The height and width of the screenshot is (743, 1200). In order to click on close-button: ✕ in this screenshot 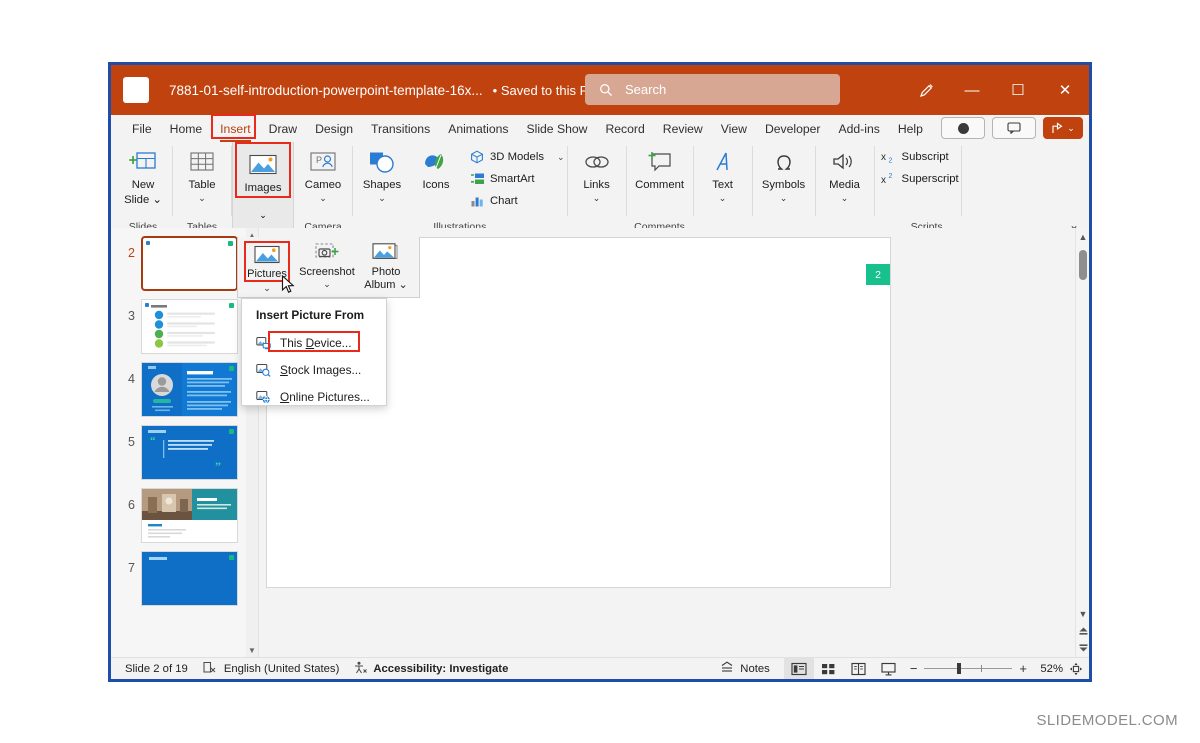, I will do `click(1065, 90)`.